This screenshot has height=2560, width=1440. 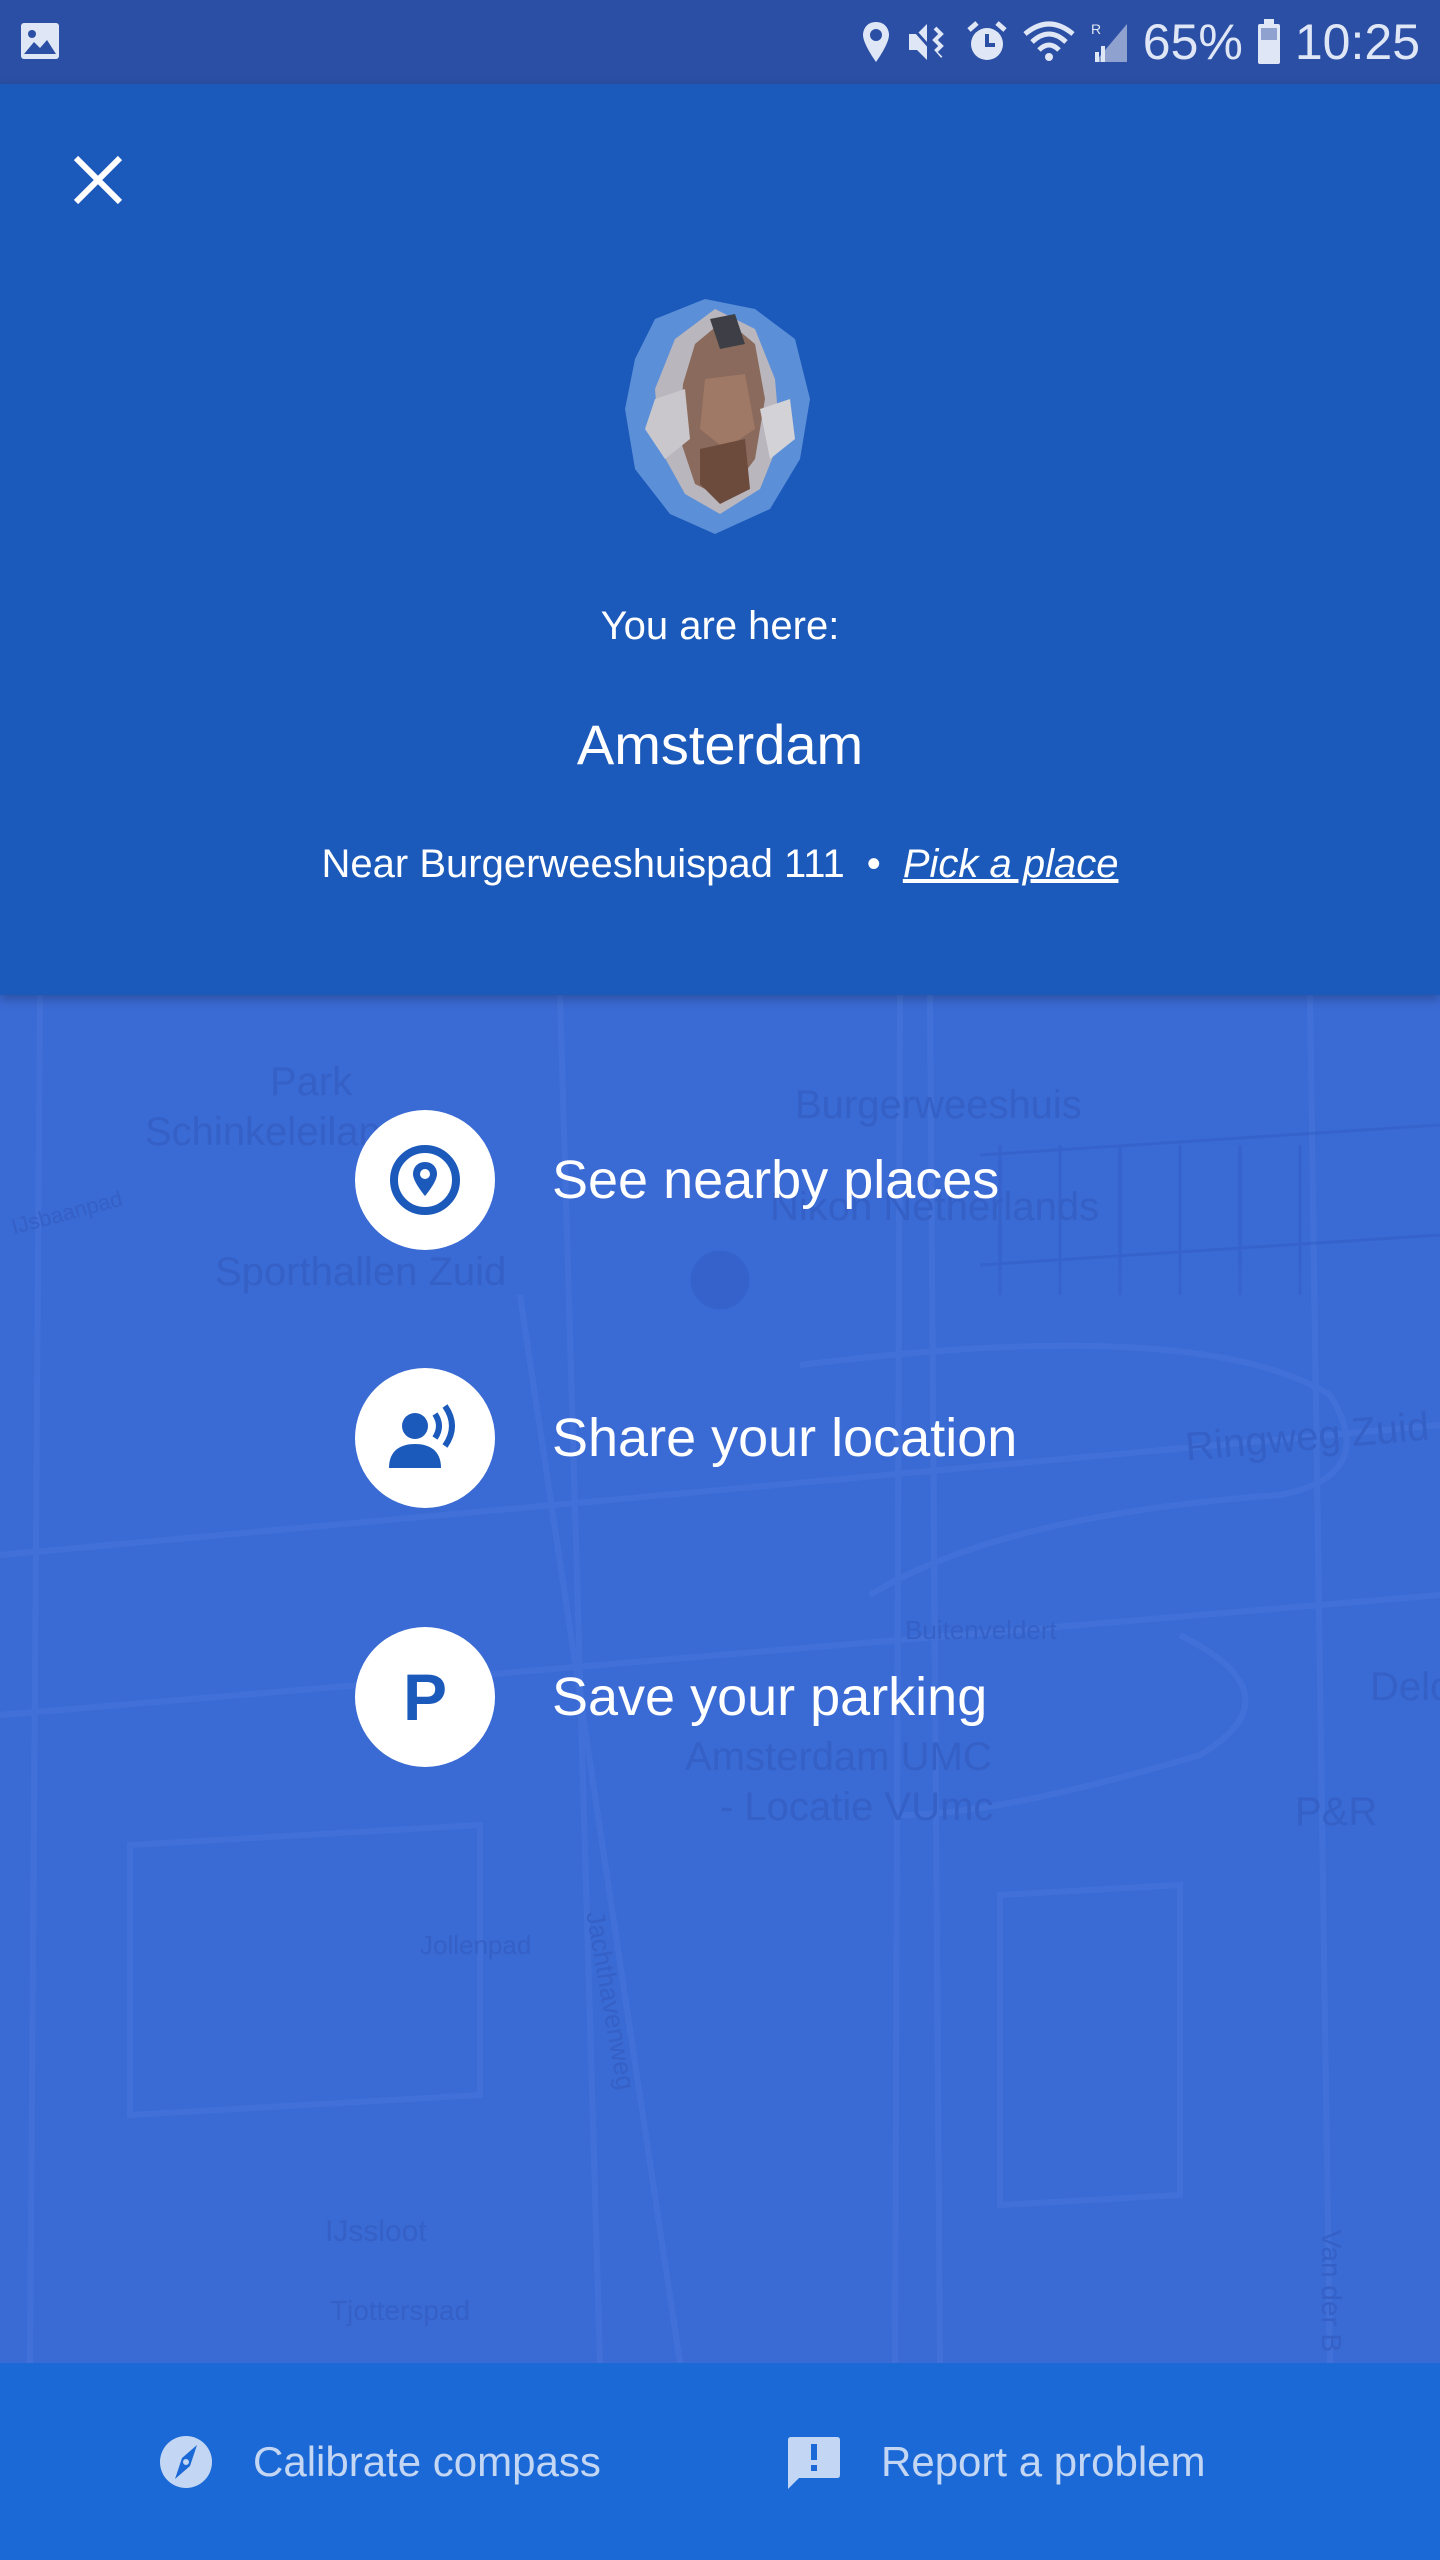 What do you see at coordinates (422, 1436) in the screenshot?
I see `share-location-icon` at bounding box center [422, 1436].